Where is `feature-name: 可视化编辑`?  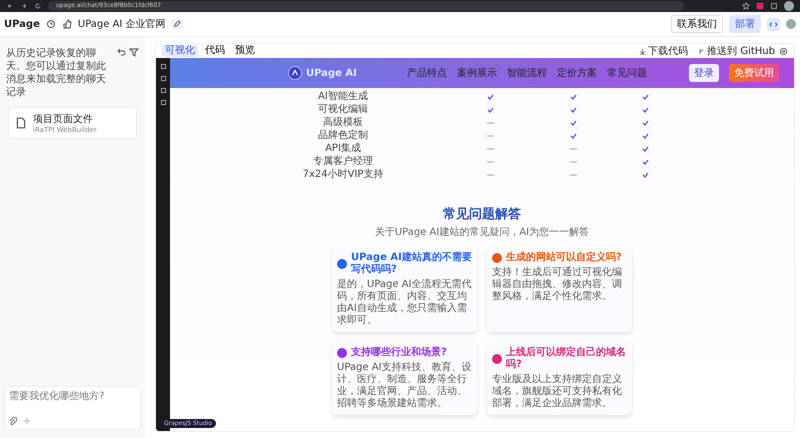
feature-name: 可视化编辑 is located at coordinates (343, 109).